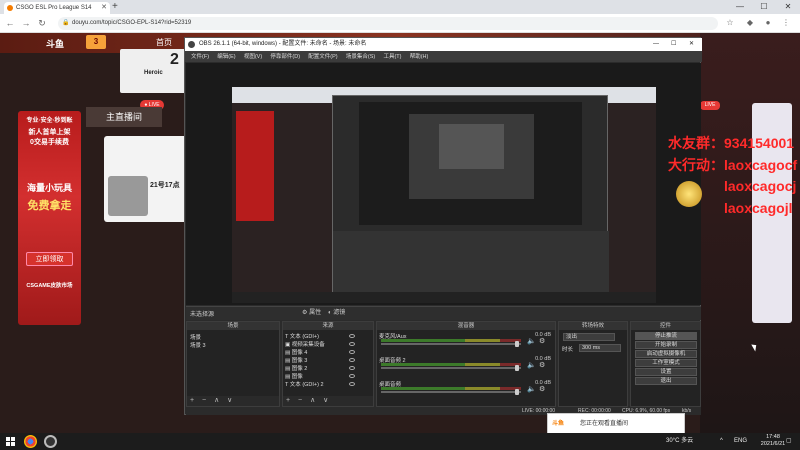 The image size is (800, 450). What do you see at coordinates (392, 57) in the screenshot?
I see `menu-tools: 工具(T)` at bounding box center [392, 57].